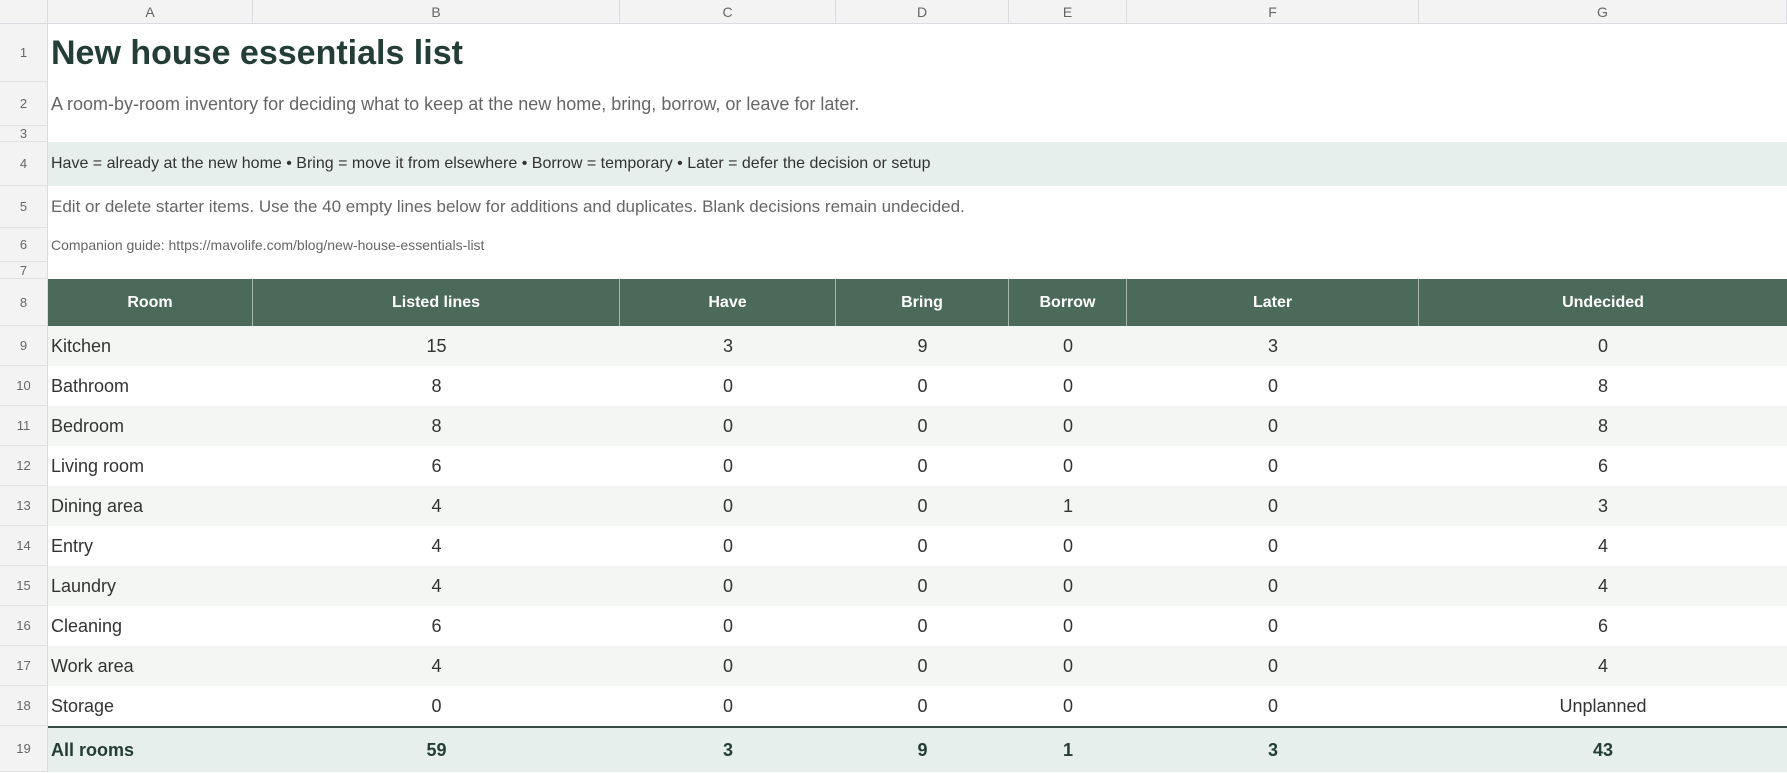 The image size is (1787, 773). I want to click on row-header: 6, so click(24, 245).